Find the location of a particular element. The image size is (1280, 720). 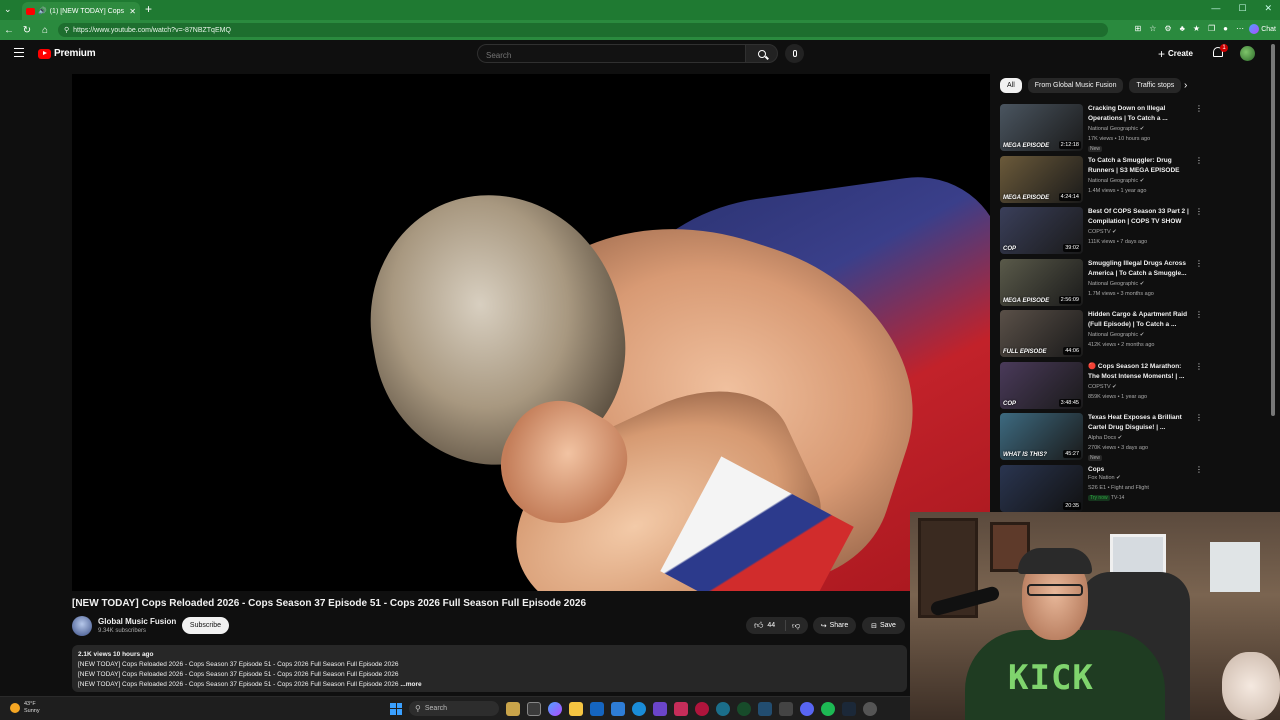

home-icon: ⌂ is located at coordinates (45, 30).